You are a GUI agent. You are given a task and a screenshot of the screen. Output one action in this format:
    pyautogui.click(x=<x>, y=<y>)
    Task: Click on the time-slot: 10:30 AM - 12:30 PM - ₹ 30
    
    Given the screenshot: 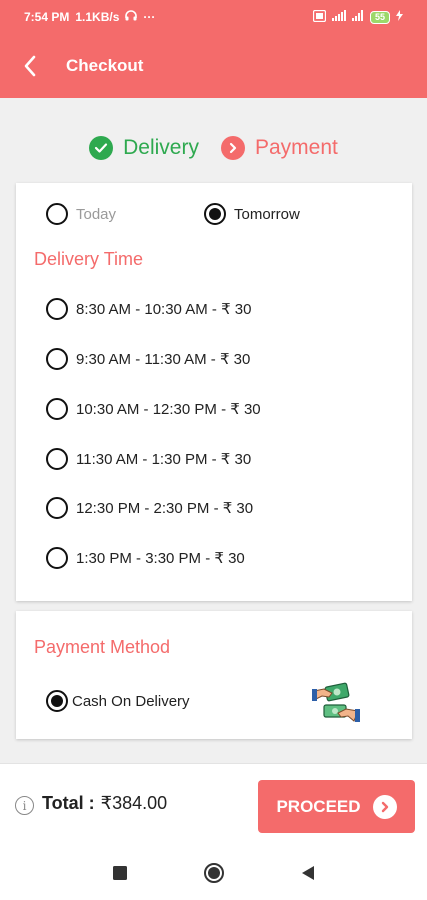 What is the action you would take?
    pyautogui.click(x=153, y=409)
    